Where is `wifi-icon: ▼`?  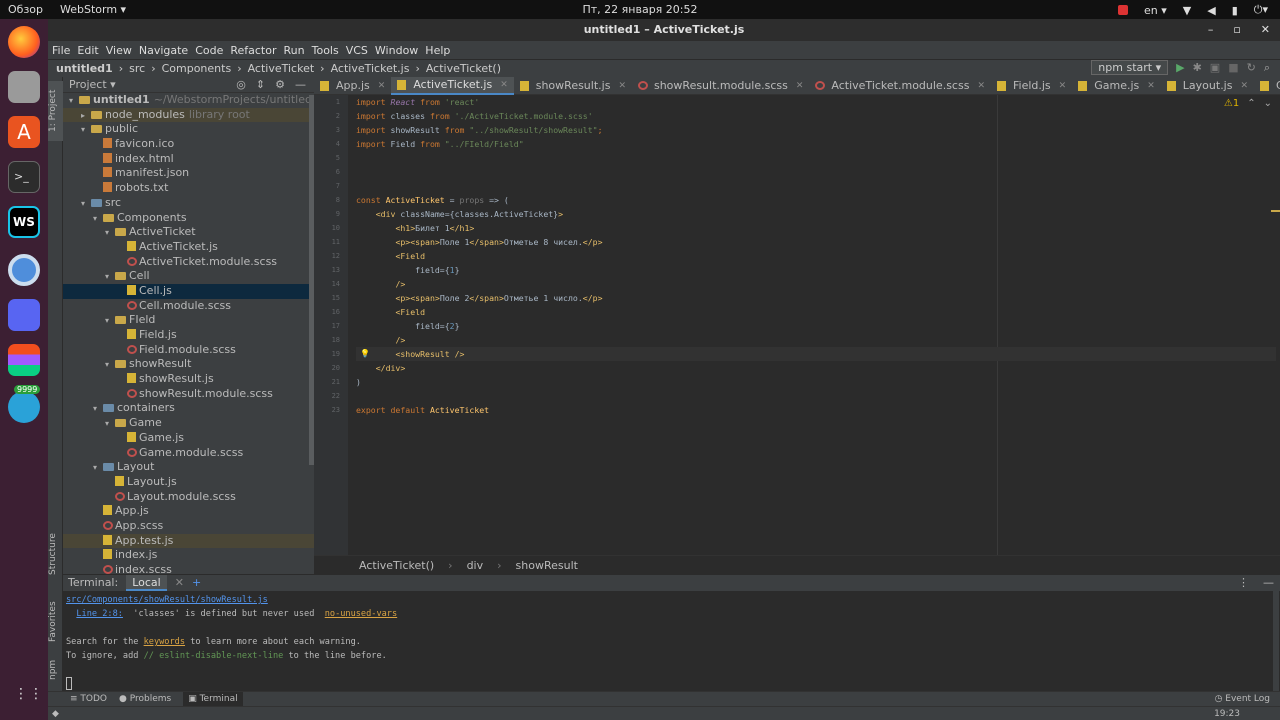
wifi-icon: ▼ is located at coordinates (1187, 10).